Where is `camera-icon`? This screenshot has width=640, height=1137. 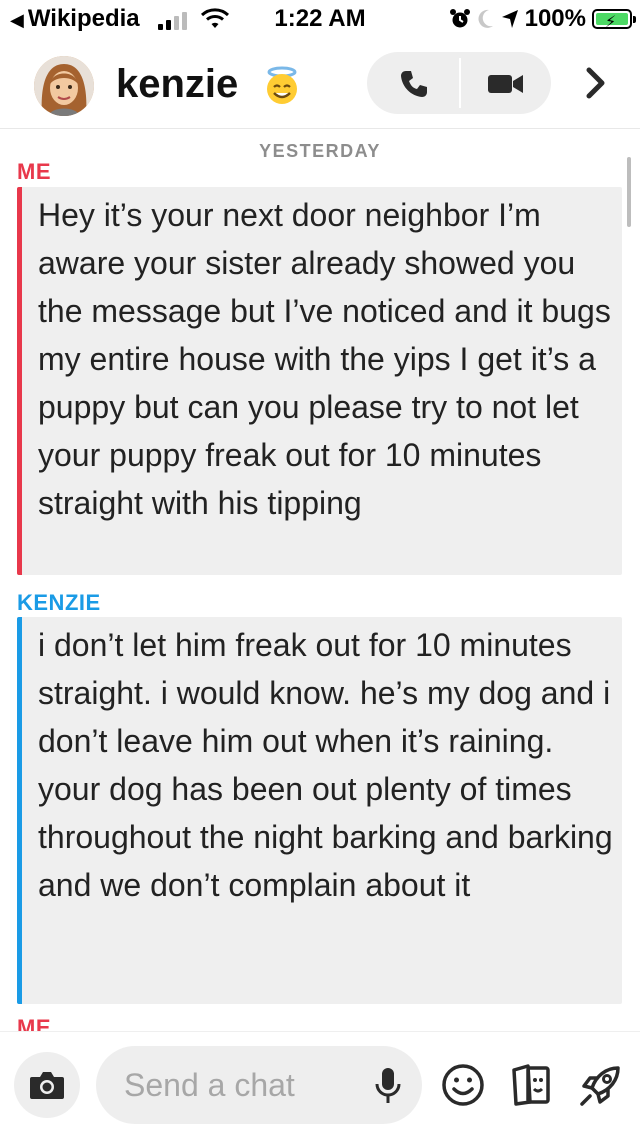
camera-icon is located at coordinates (47, 1085).